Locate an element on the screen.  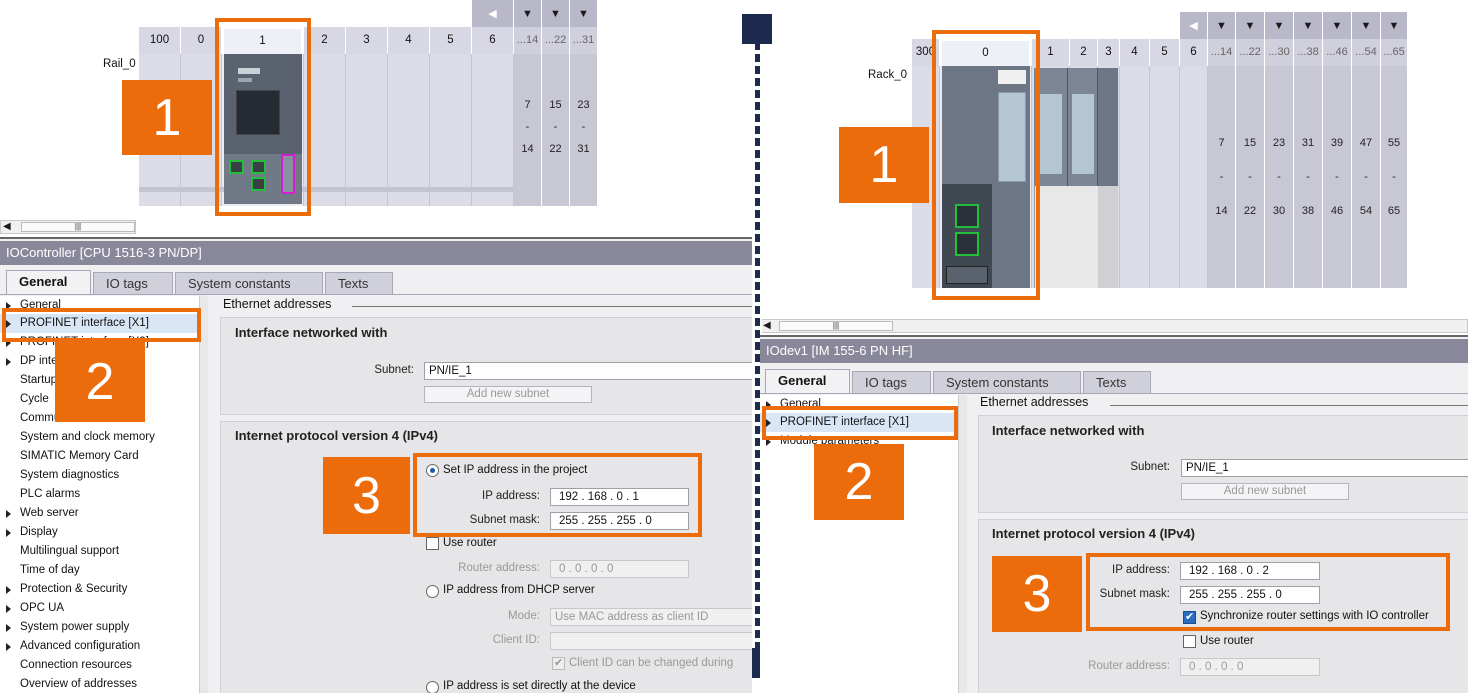
range-start: 55 is located at coordinates (1394, 143).